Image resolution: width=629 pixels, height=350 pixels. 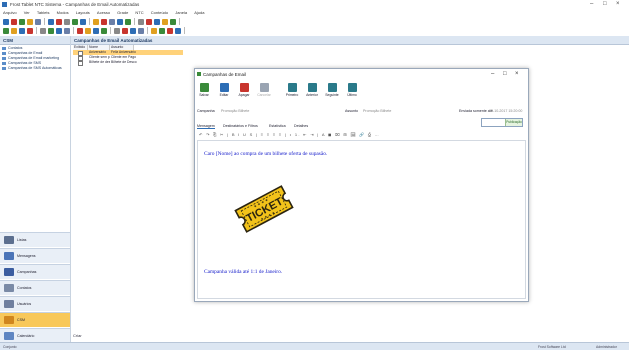 I want to click on subject-field: Promoção Bilhete, so click(x=377, y=111).